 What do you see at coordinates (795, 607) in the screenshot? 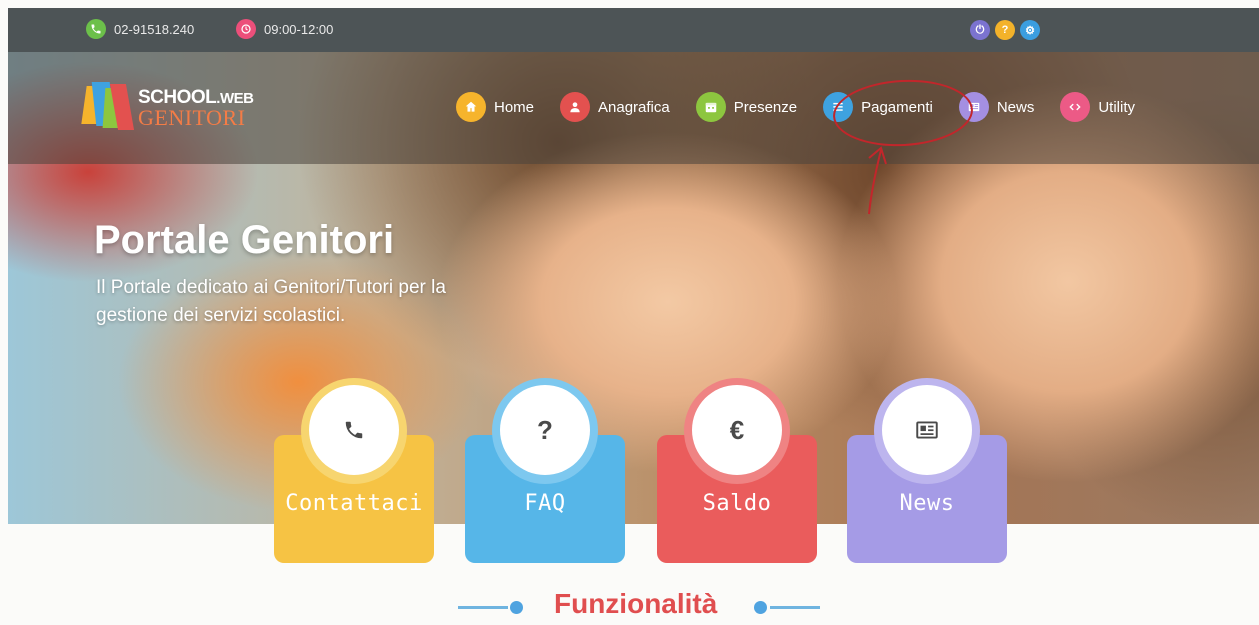
I see `divider-line-right` at bounding box center [795, 607].